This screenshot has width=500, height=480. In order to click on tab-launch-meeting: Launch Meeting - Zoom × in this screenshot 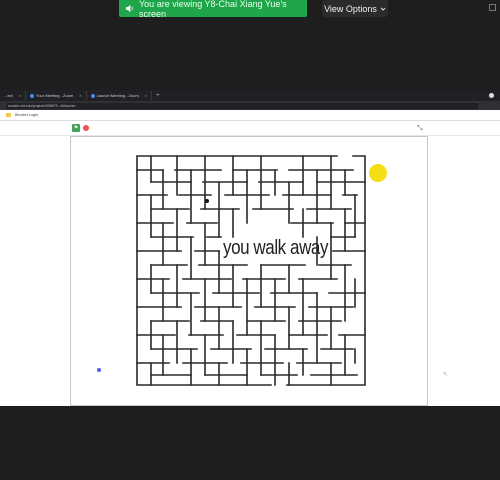, I will do `click(120, 95)`.